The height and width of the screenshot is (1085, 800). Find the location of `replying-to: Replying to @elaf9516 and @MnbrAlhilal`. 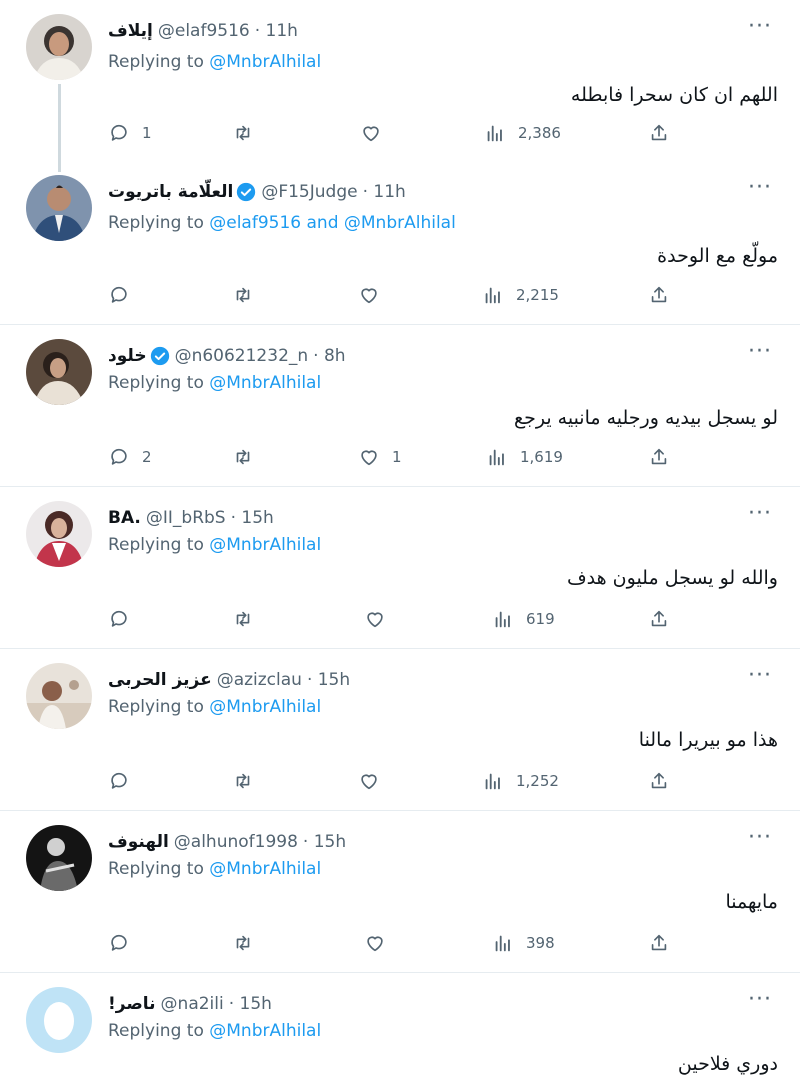

replying-to: Replying to @elaf9516 and @MnbrAlhilal is located at coordinates (282, 223).